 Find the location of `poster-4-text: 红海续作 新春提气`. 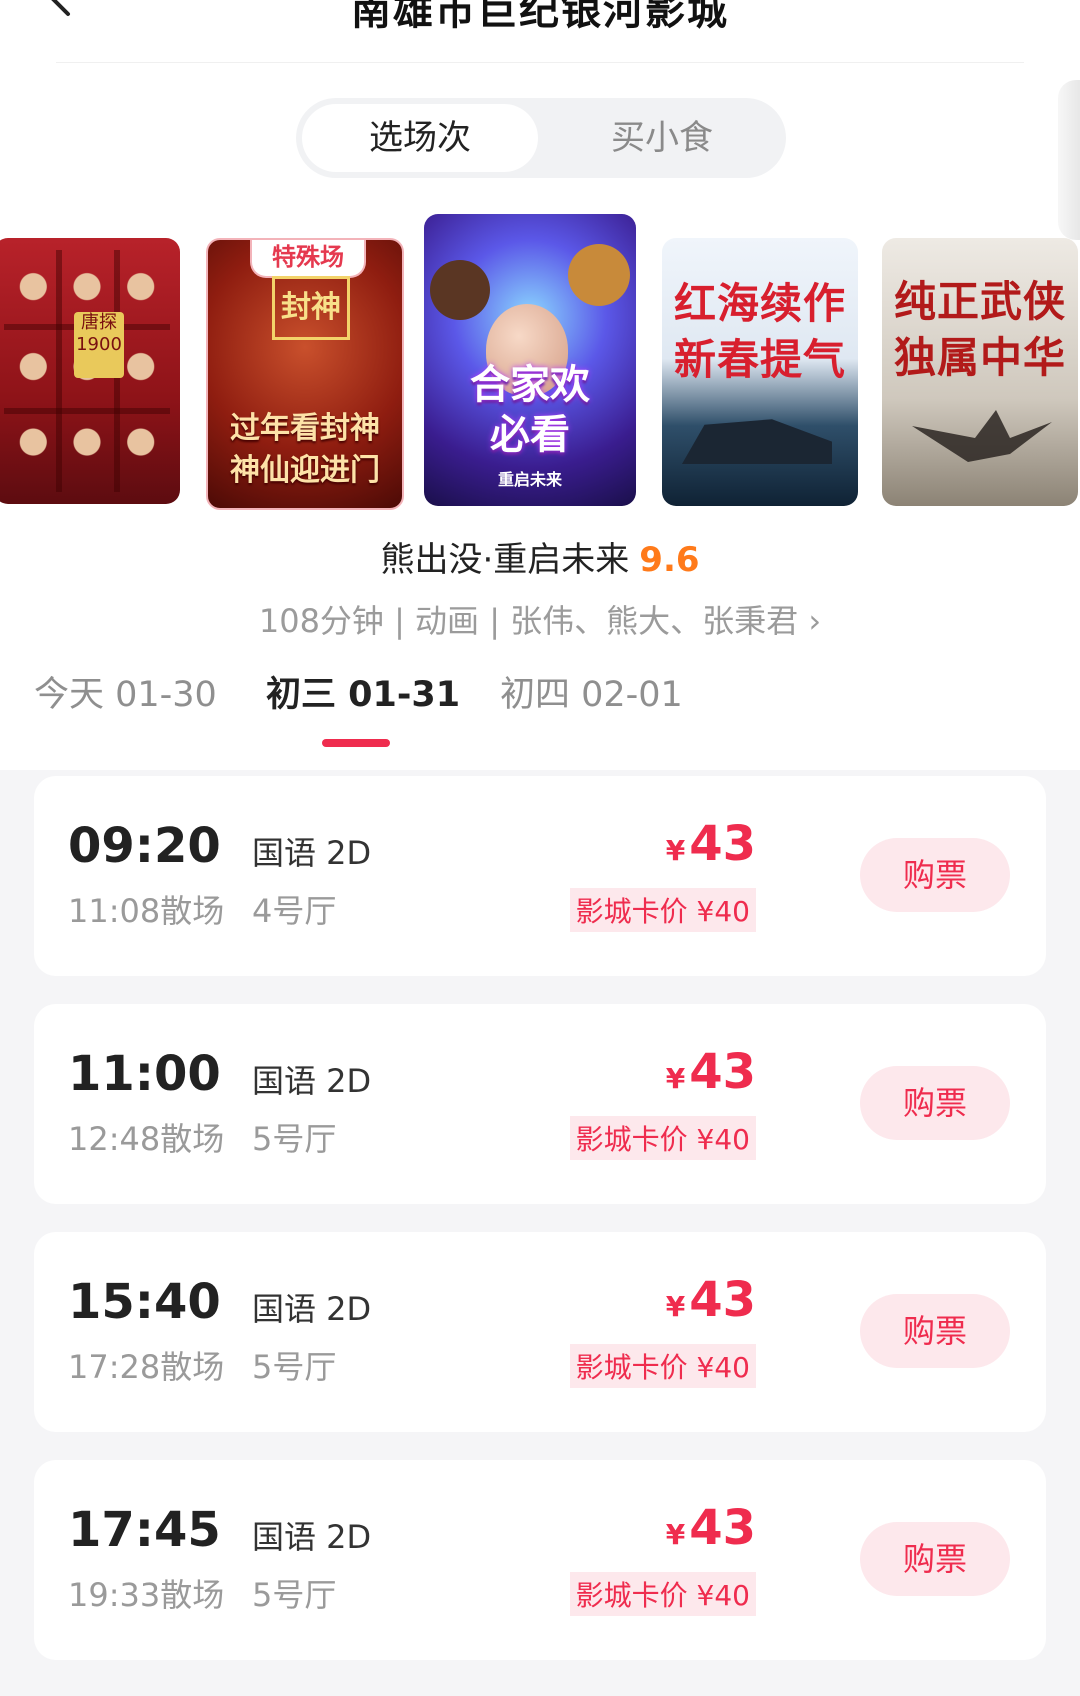

poster-4-text: 红海续作 新春提气 is located at coordinates (759, 331).